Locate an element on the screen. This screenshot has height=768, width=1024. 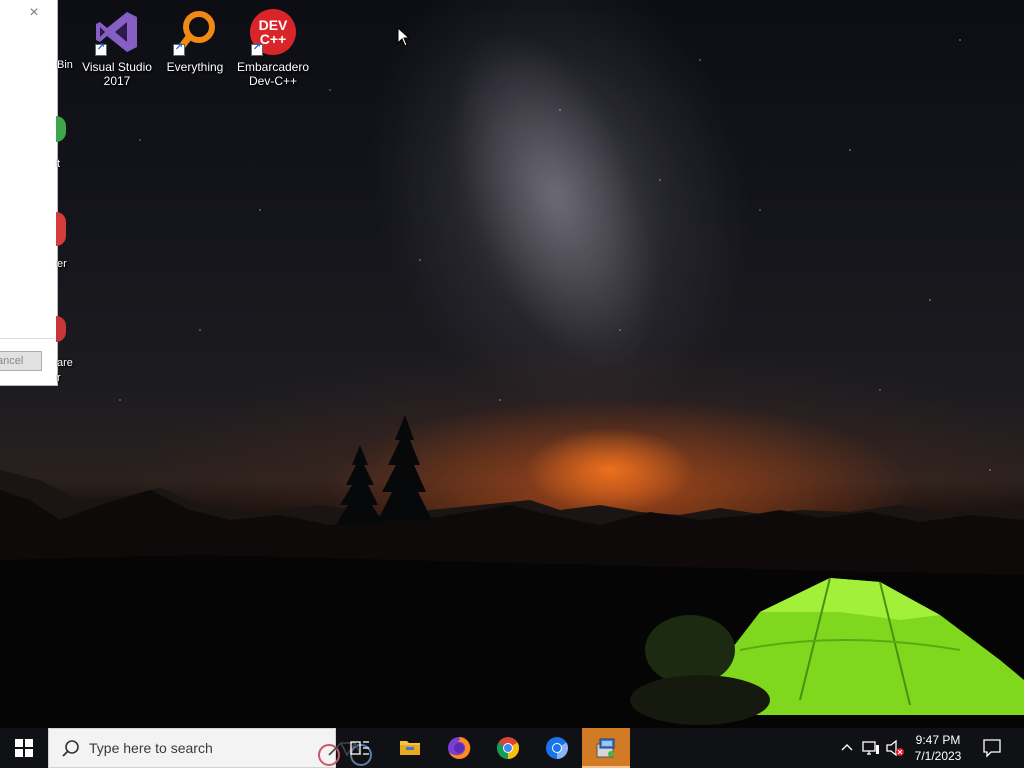
desktop-icon-visual-studio: Visual Studio 2017 is located at coordinates (117, 48).